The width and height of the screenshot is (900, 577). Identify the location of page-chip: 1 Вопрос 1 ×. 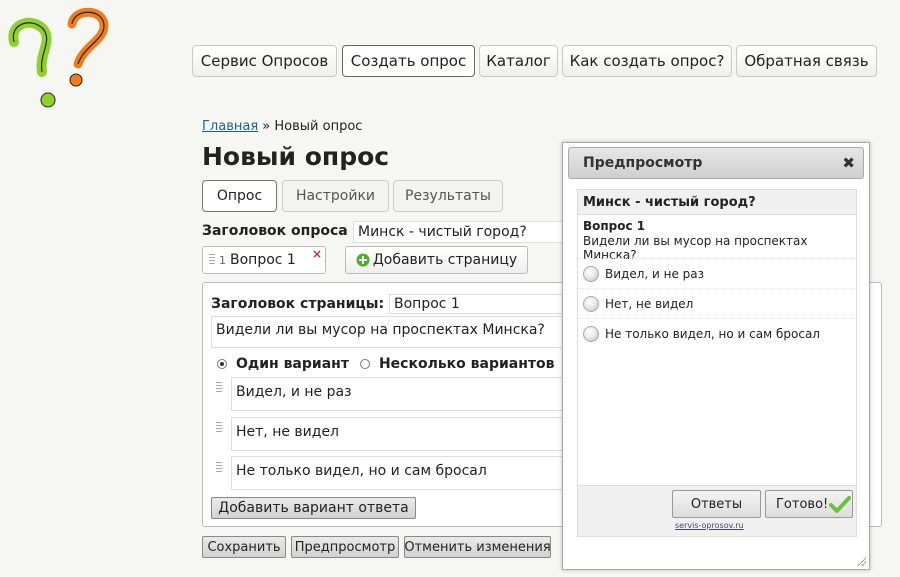
(264, 260).